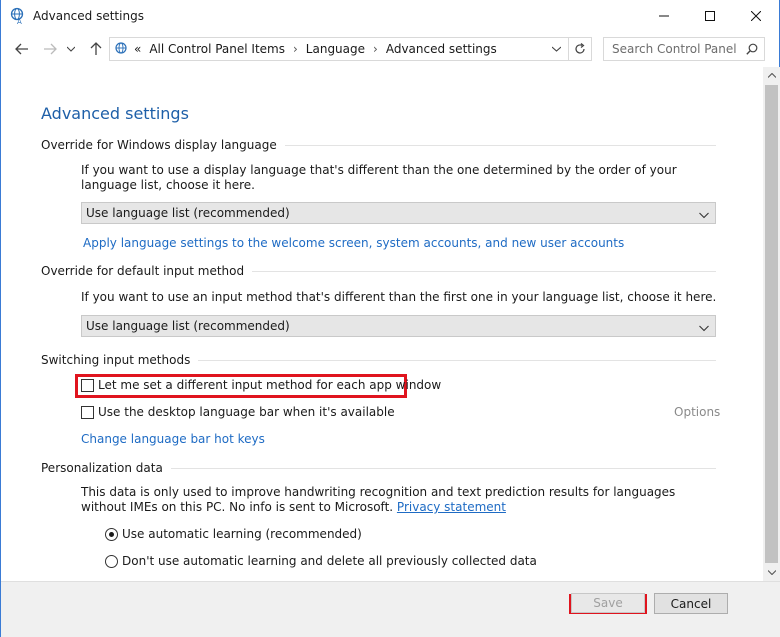 This screenshot has width=780, height=637. I want to click on privacy-statement-link: Privacy statement, so click(451, 507).